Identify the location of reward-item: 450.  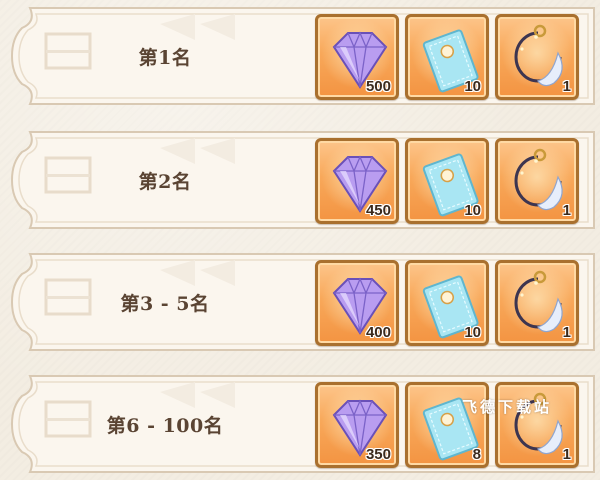
(357, 181).